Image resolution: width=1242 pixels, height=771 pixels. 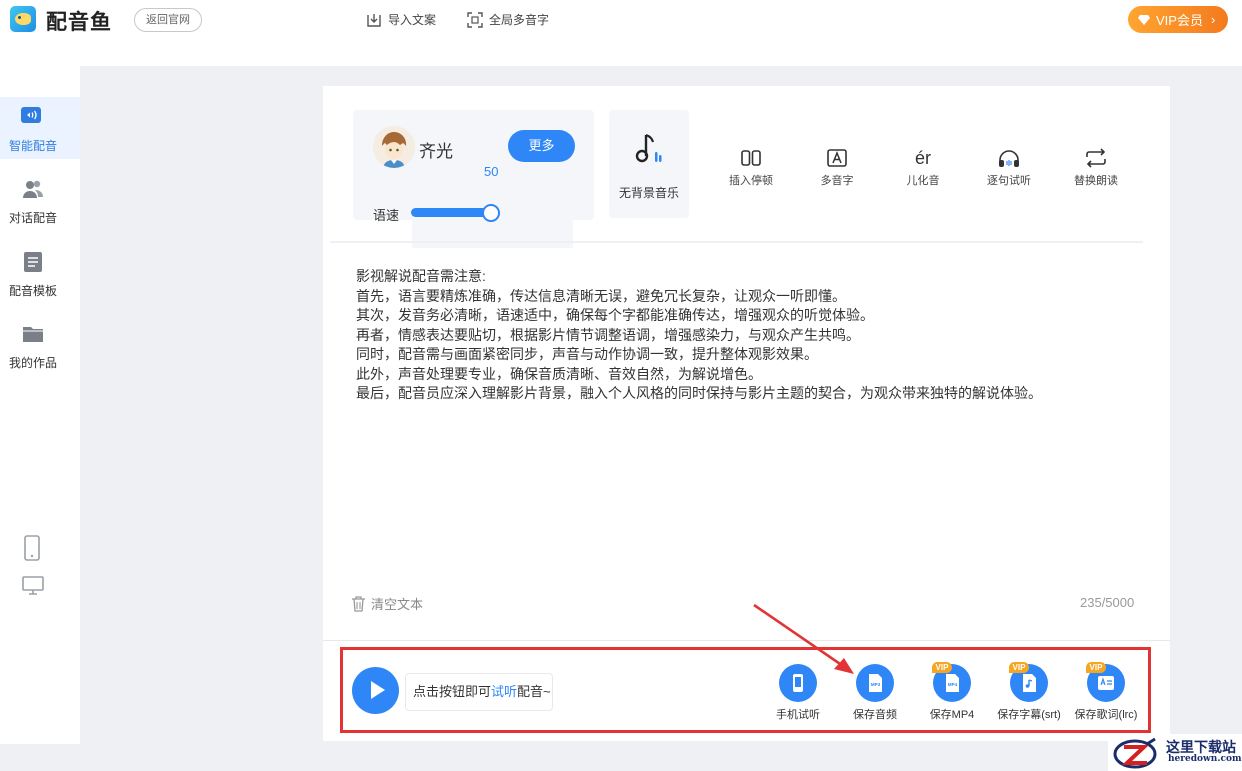 What do you see at coordinates (1135, 753) in the screenshot?
I see `watermark-logo` at bounding box center [1135, 753].